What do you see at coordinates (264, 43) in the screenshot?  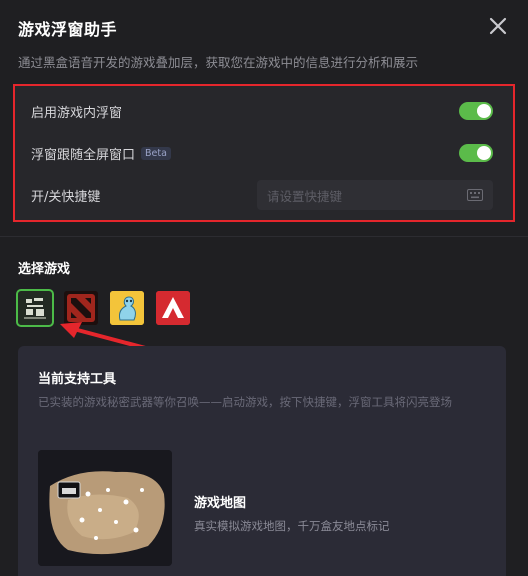 I see `header: 游戏浮窗助手 通过黑盒语音开发的游戏叠加层，获取您在游戏中的信息进行分析和展示` at bounding box center [264, 43].